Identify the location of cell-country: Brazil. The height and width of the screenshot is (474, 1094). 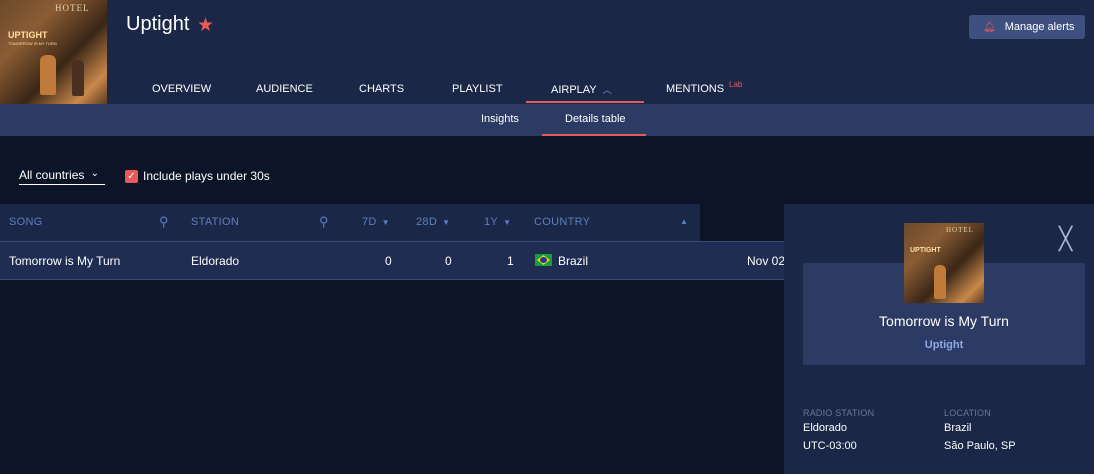
(573, 261).